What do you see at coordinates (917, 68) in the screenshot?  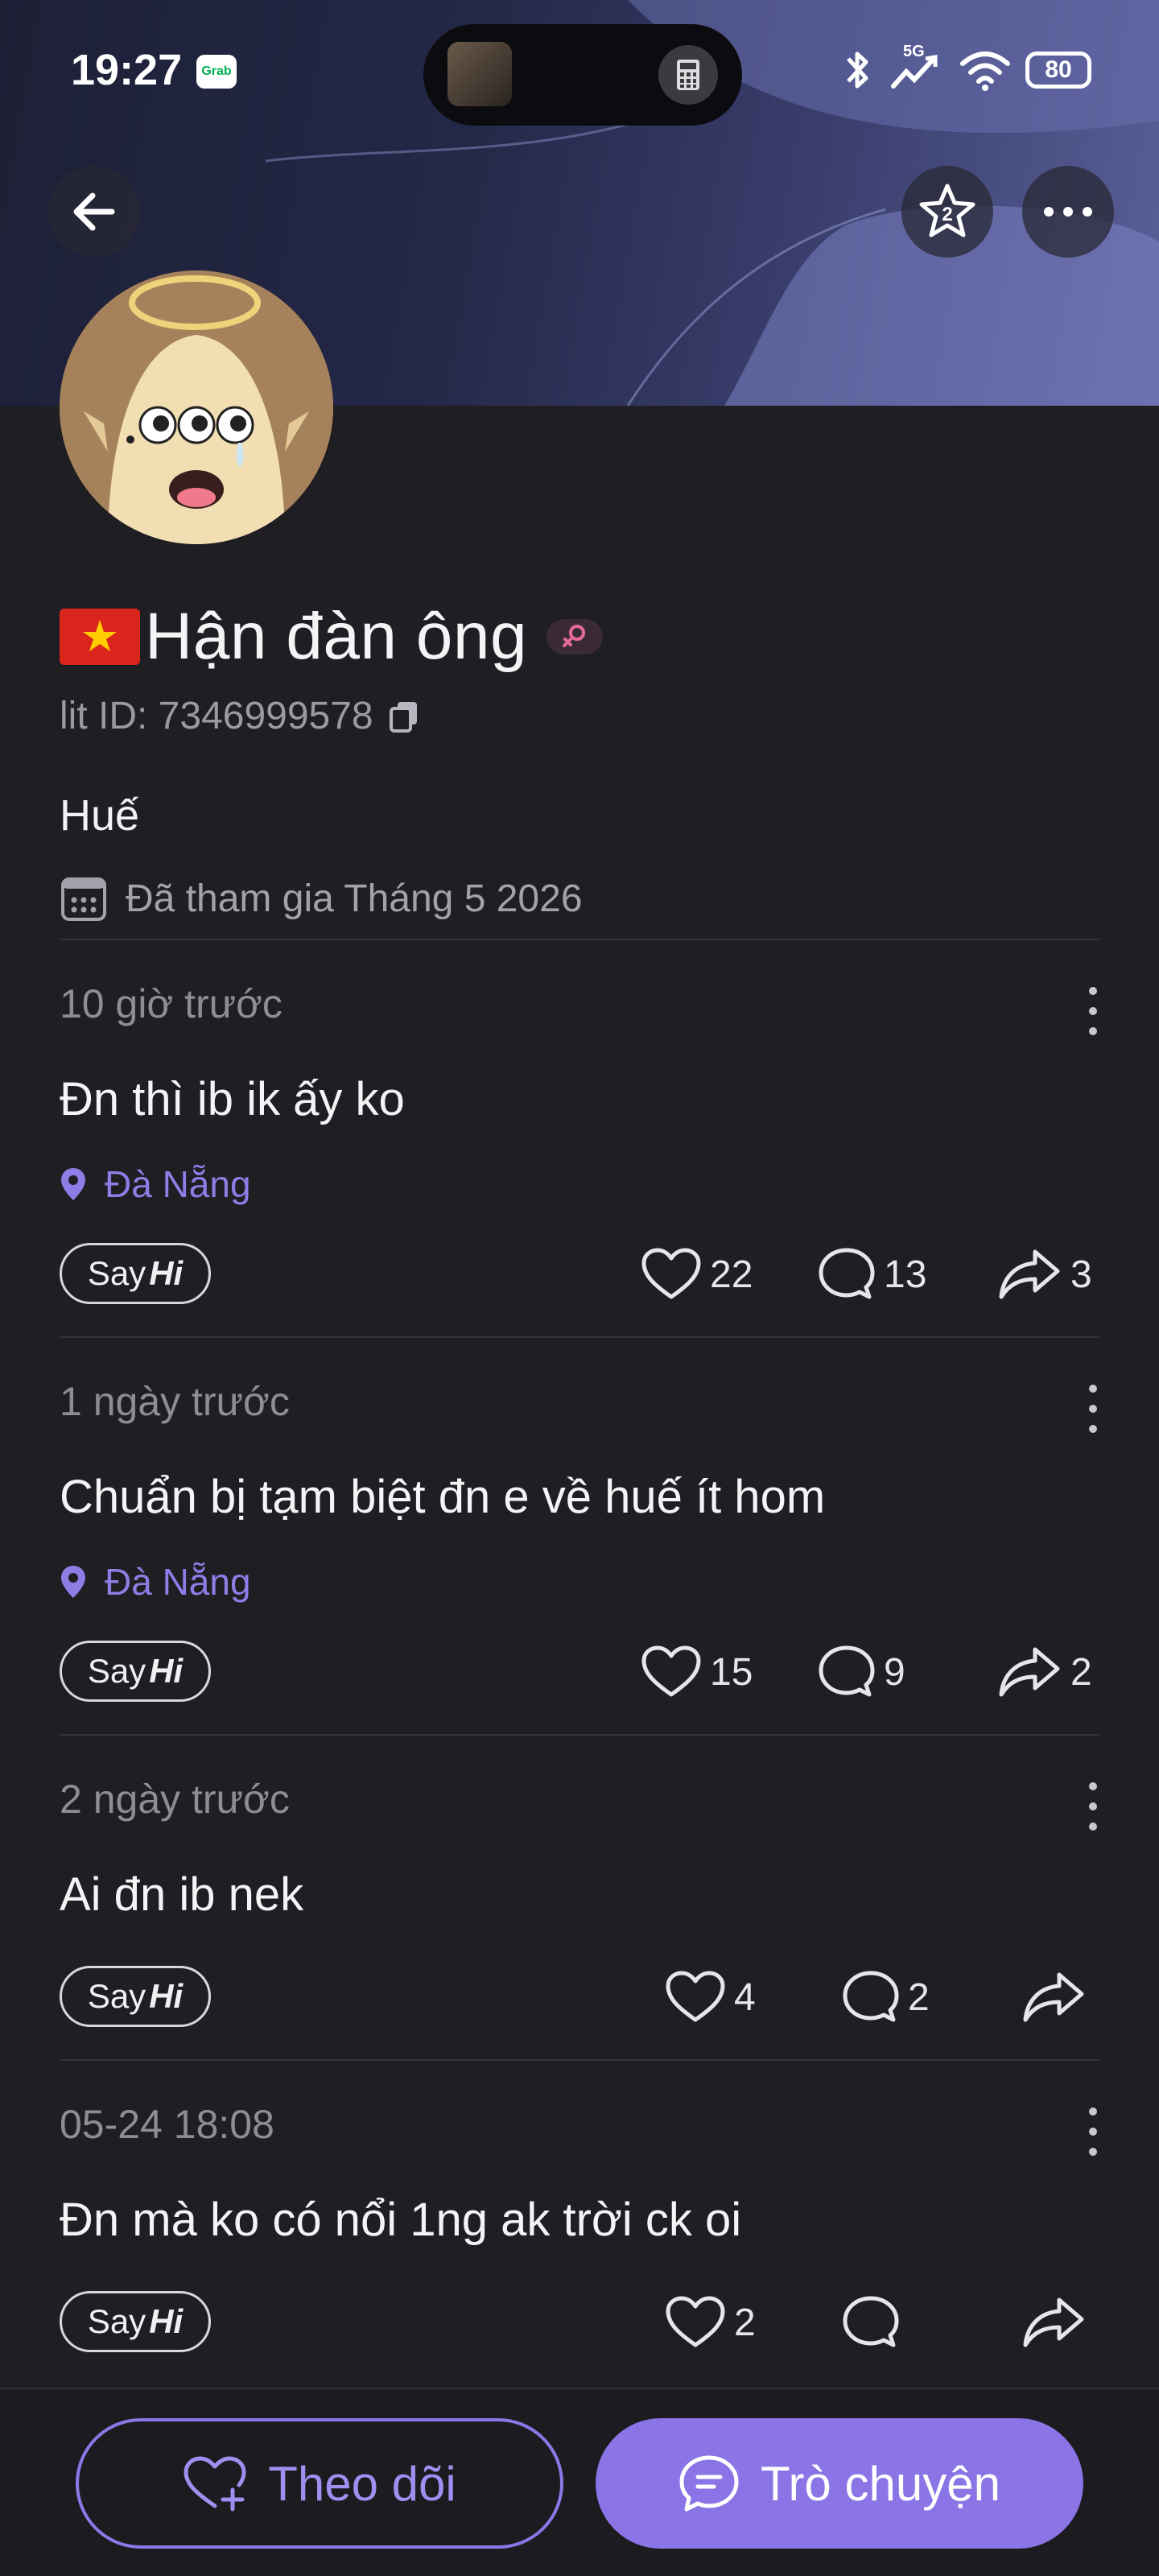 I see `cellular-signal-icon: 5G` at bounding box center [917, 68].